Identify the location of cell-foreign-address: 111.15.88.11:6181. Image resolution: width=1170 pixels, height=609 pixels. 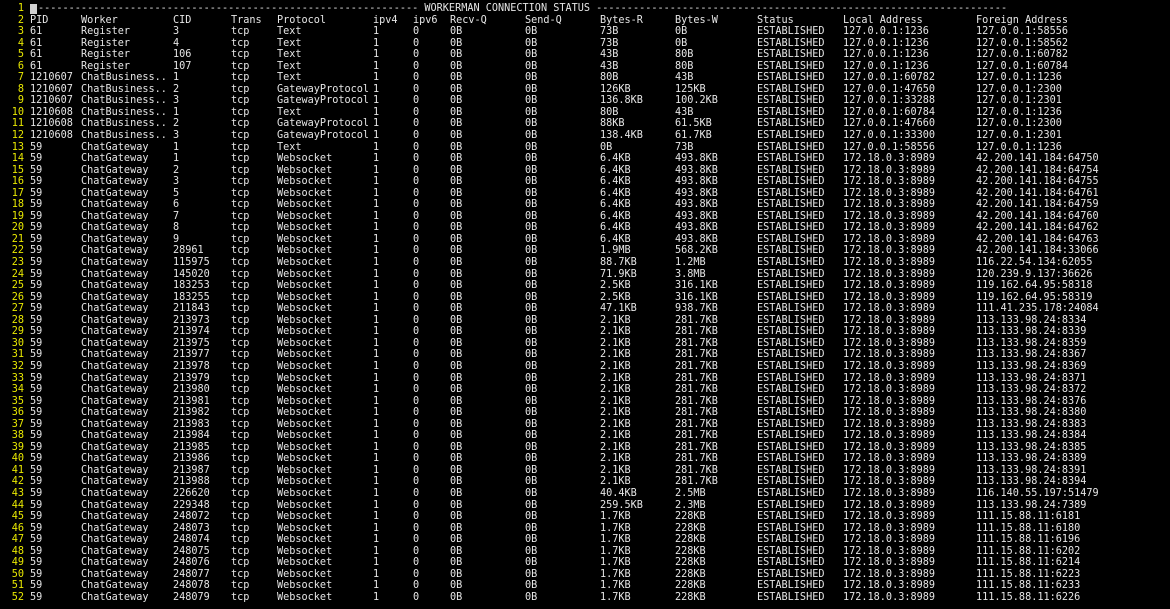
(1028, 517).